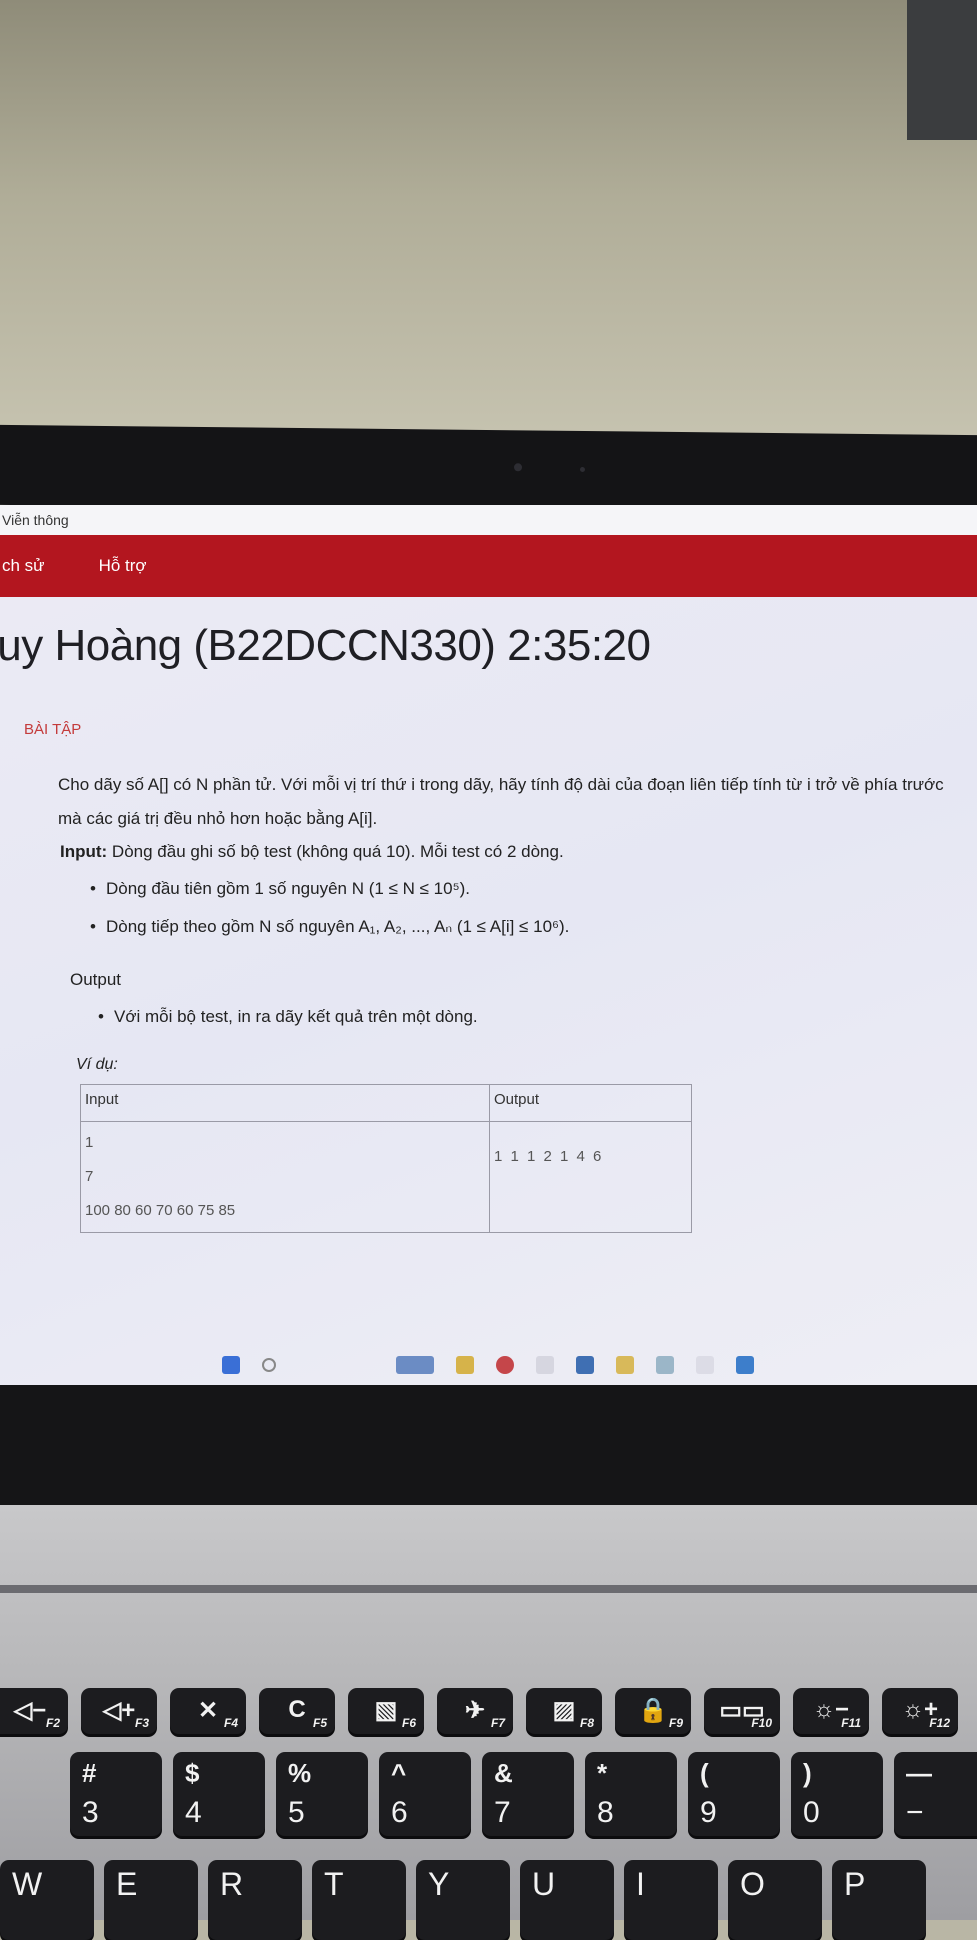 This screenshot has height=1940, width=977. I want to click on store-icon, so click(585, 1365).